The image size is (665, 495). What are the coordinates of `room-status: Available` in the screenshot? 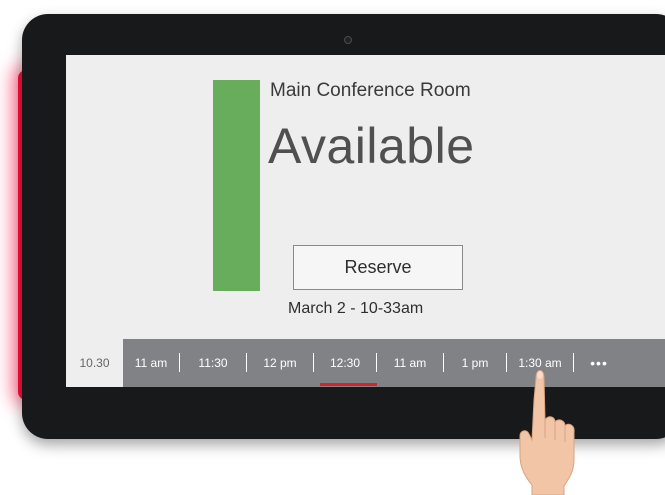 It's located at (371, 146).